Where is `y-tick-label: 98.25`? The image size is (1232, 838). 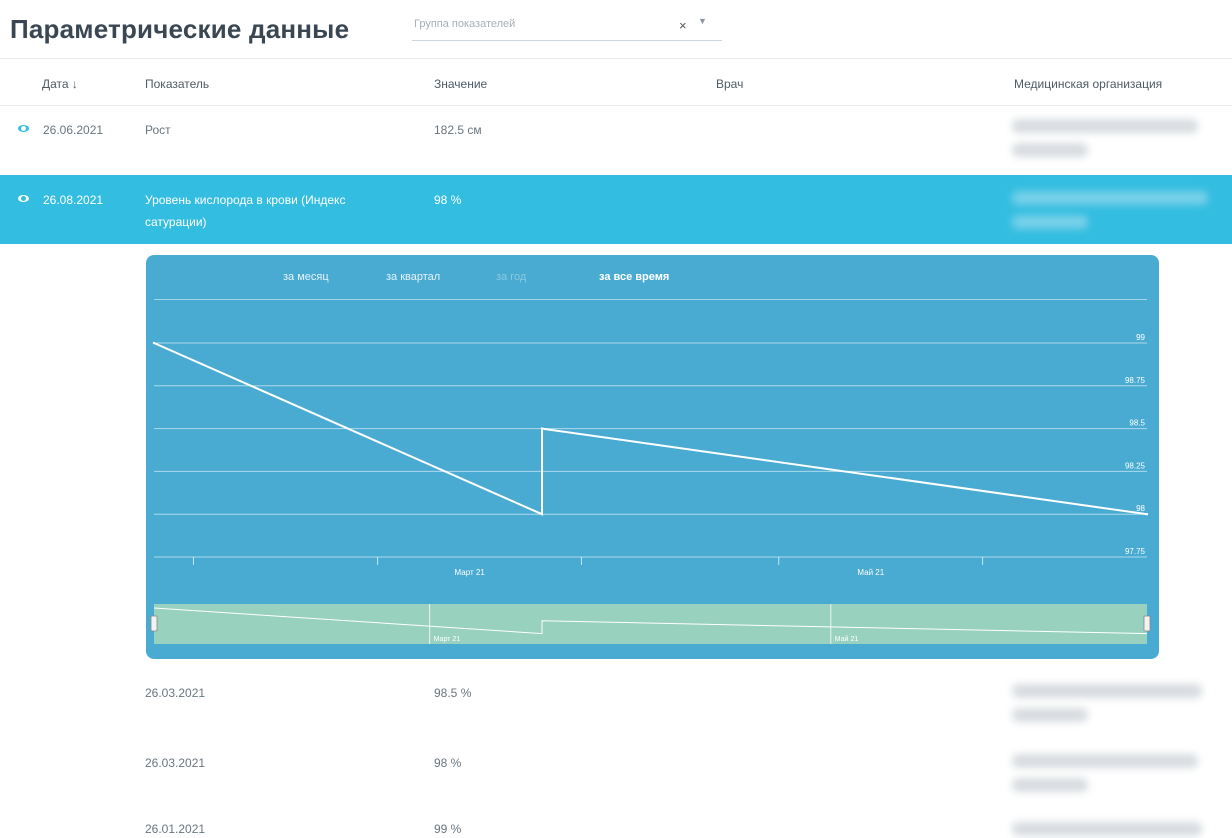 y-tick-label: 98.25 is located at coordinates (1135, 465).